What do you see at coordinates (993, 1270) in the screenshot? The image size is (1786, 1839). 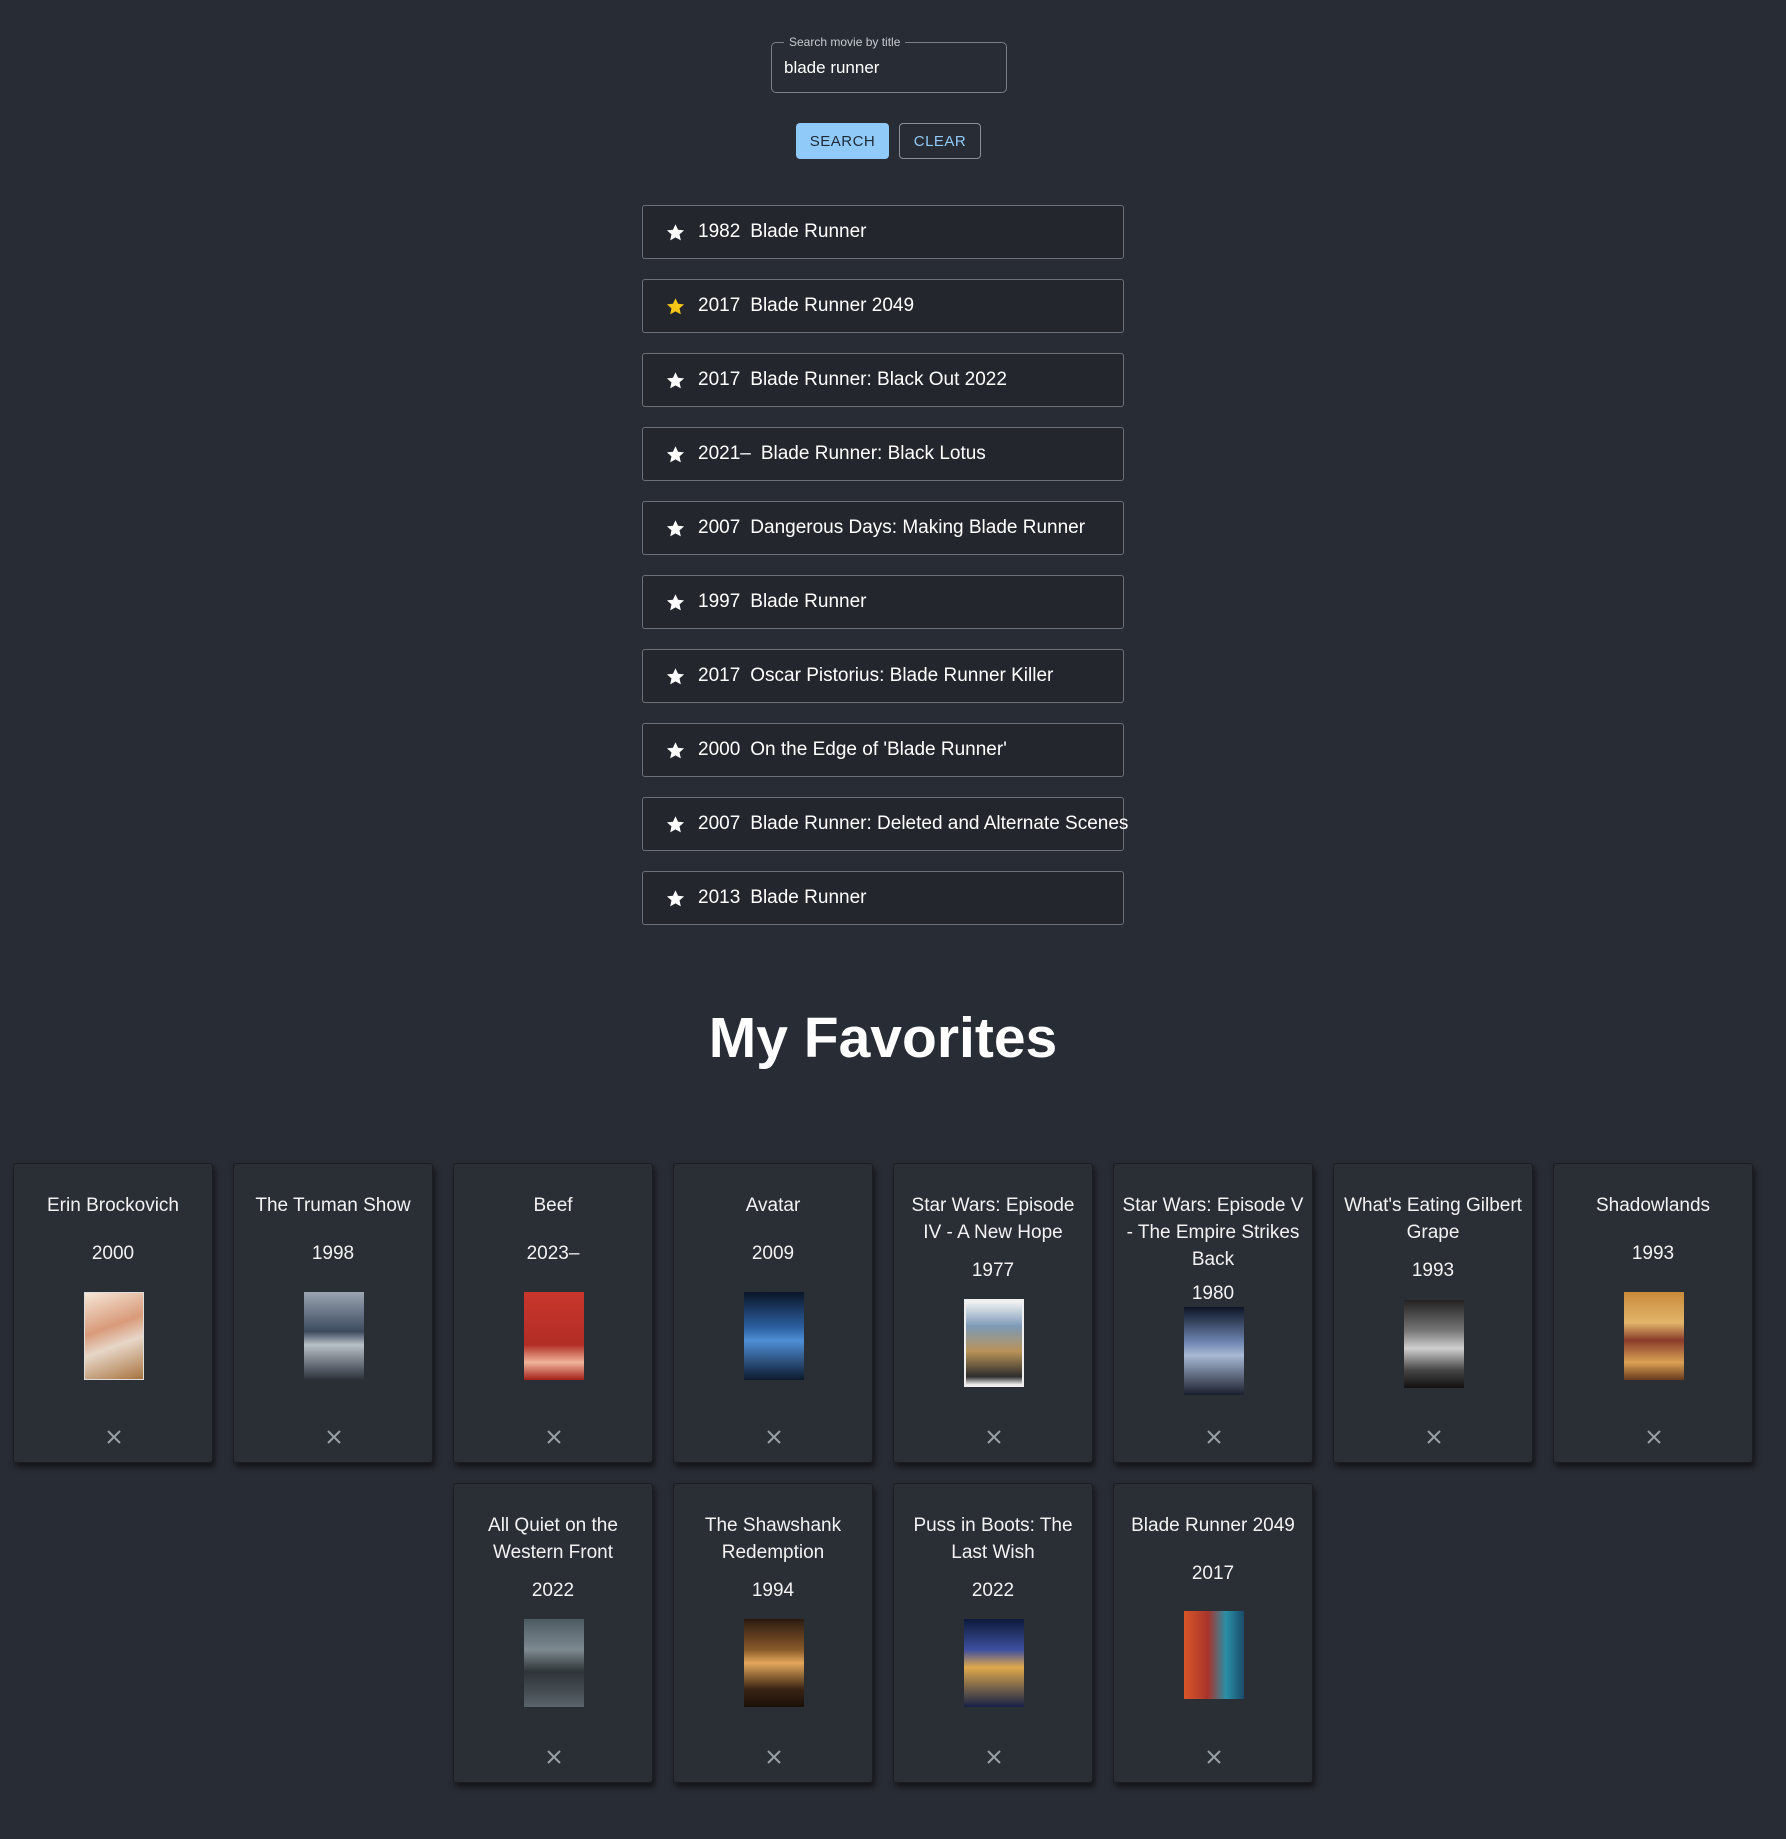 I see `card-year: 1977` at bounding box center [993, 1270].